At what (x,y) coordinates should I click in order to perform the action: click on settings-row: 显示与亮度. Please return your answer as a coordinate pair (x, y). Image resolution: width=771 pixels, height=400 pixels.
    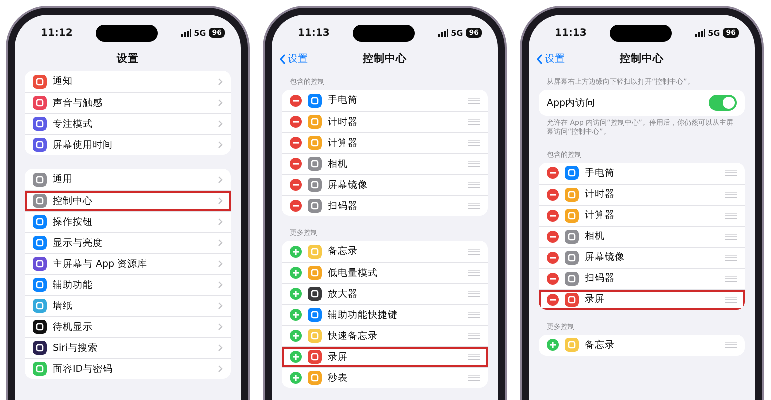
    Looking at the image, I should click on (128, 242).